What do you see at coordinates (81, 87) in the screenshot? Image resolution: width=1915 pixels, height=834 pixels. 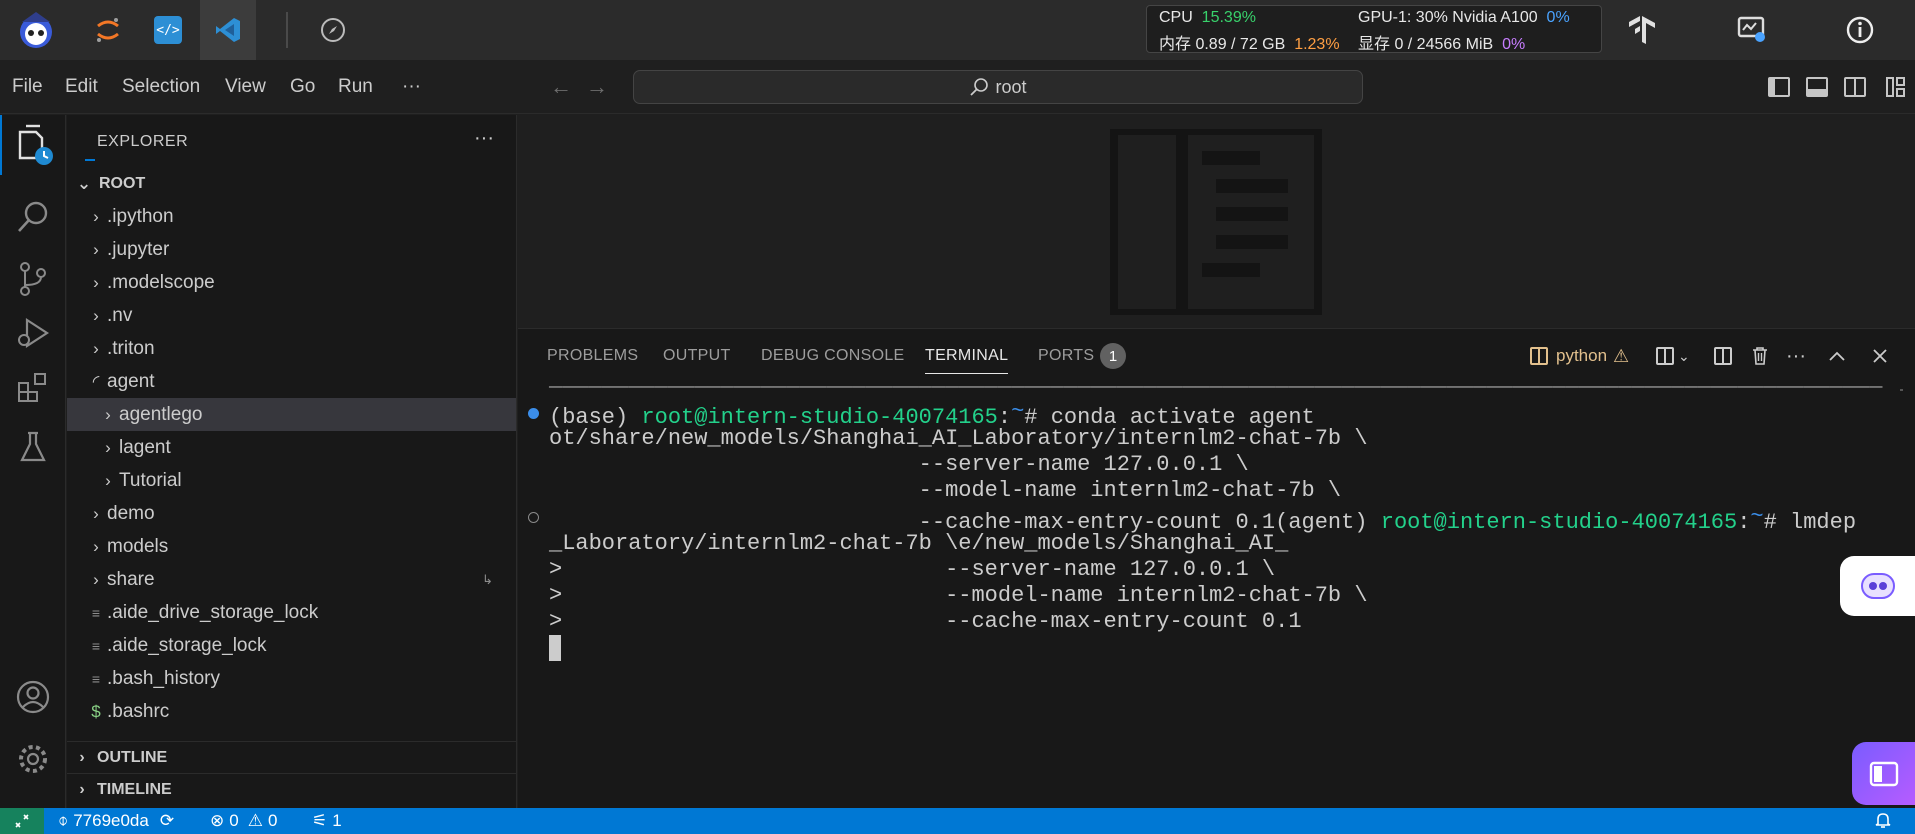 I see `menu-edit: Edit` at bounding box center [81, 87].